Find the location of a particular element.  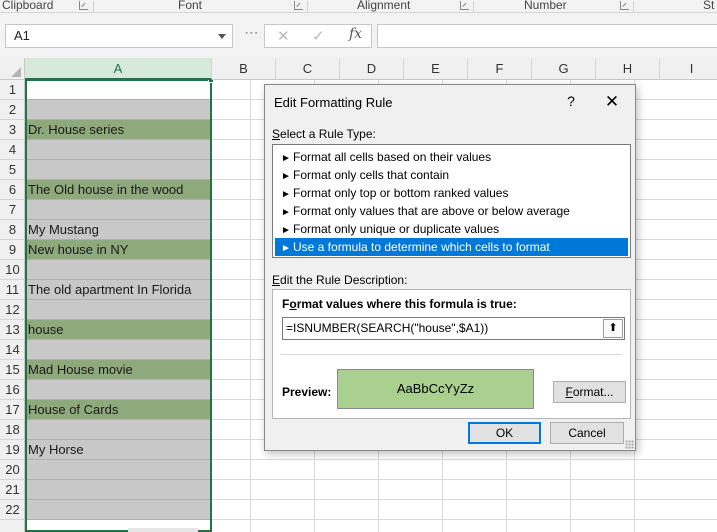

cell-a6: The Old house in the wood is located at coordinates (118, 190).